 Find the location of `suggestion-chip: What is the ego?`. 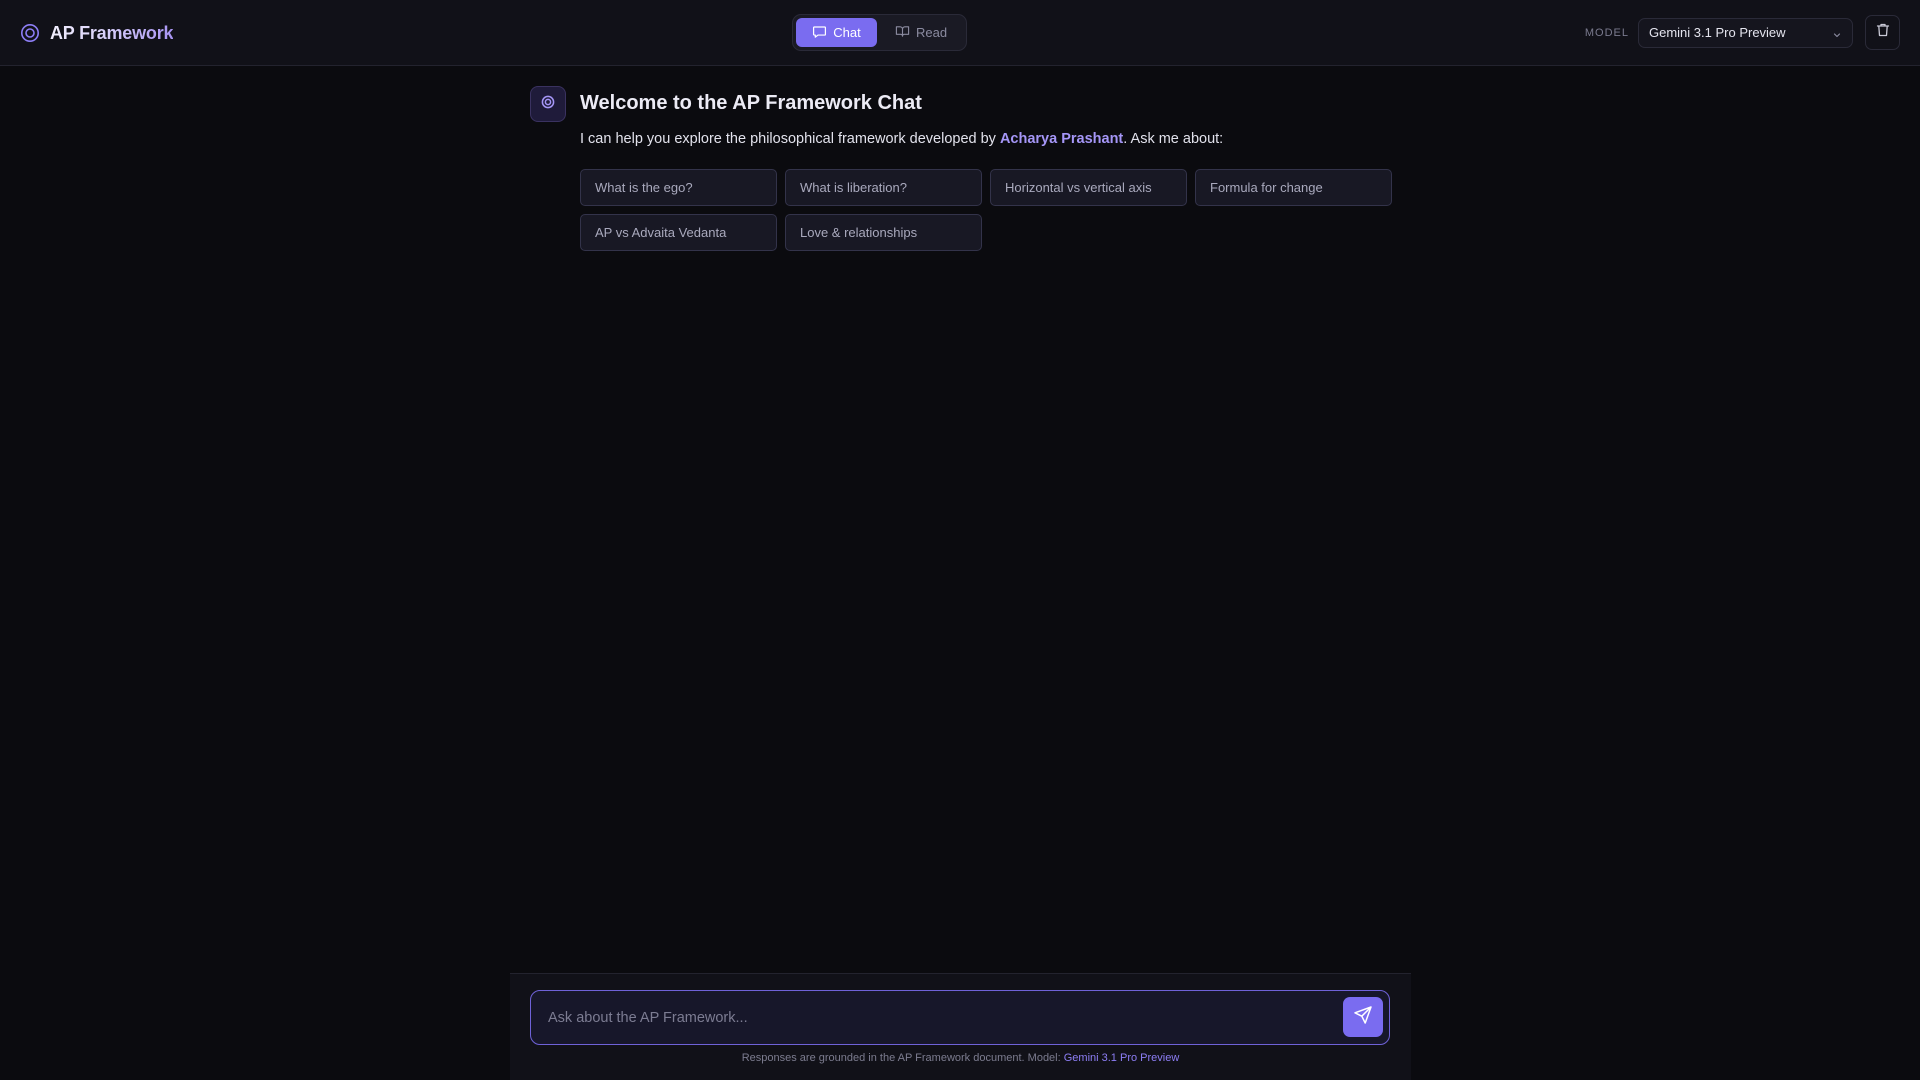

suggestion-chip: What is the ego? is located at coordinates (678, 187).